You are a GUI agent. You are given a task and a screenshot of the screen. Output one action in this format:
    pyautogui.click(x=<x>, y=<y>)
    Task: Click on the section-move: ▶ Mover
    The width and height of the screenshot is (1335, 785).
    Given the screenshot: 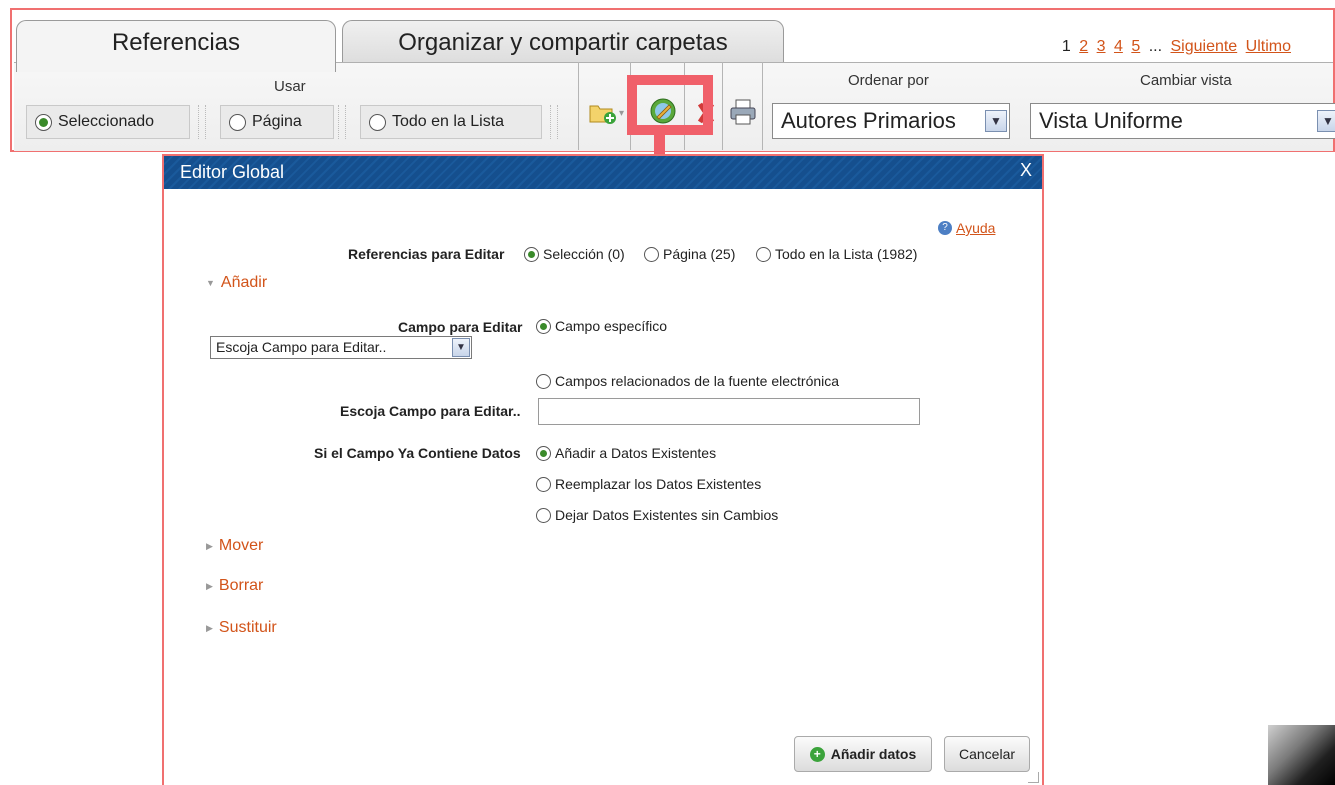 What is the action you would take?
    pyautogui.click(x=234, y=546)
    